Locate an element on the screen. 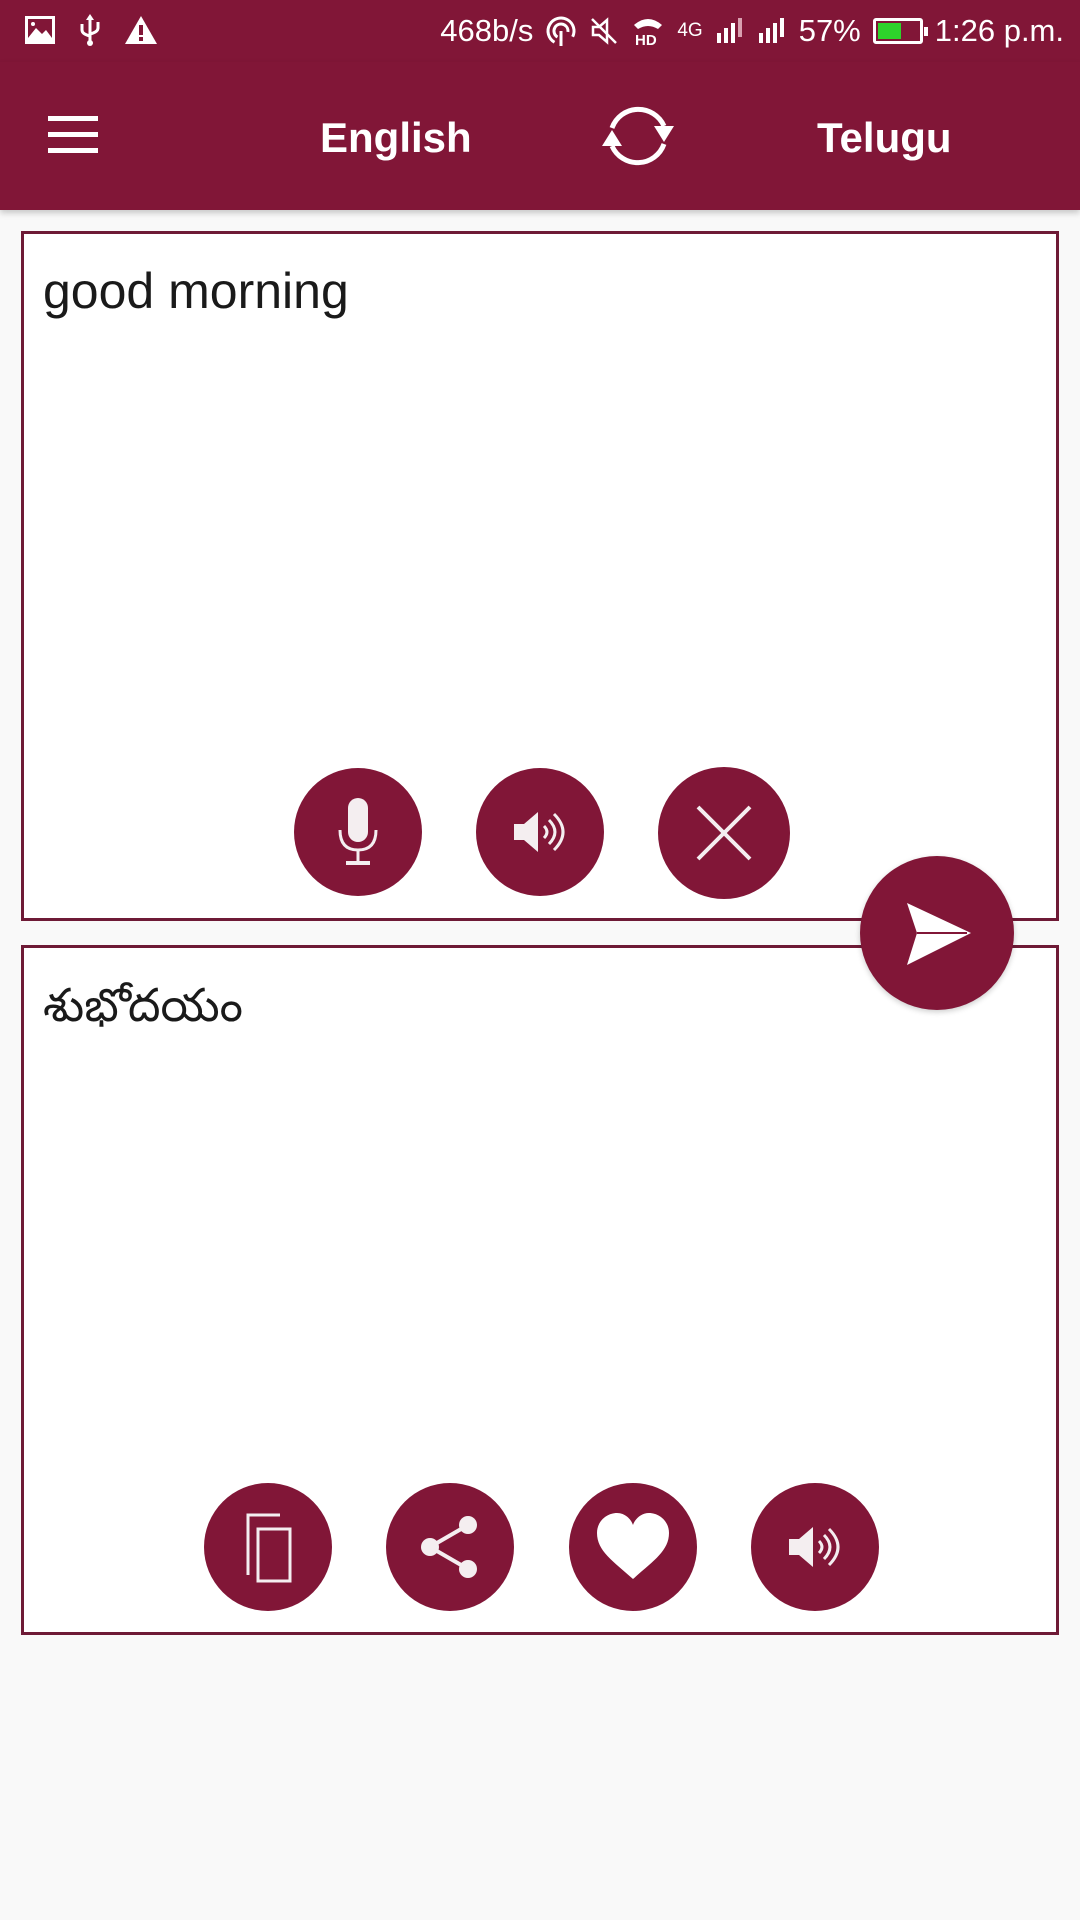 This screenshot has width=1080, height=1920. image-icon is located at coordinates (40, 30).